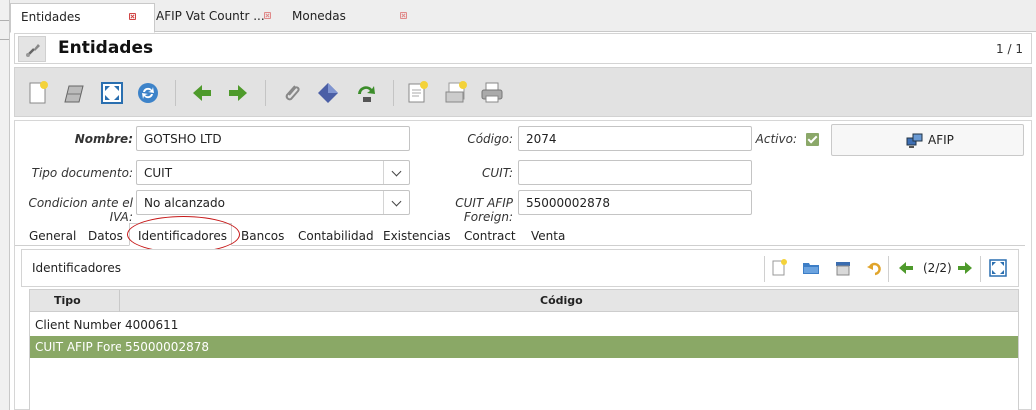 Image resolution: width=1036 pixels, height=410 pixels. I want to click on tab-existencias: Existencias, so click(417, 236).